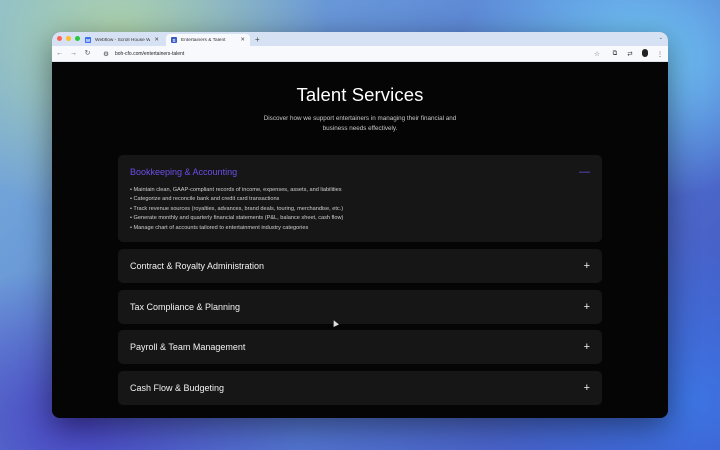  I want to click on accordion-header: Payroll & Team Management +, so click(360, 347).